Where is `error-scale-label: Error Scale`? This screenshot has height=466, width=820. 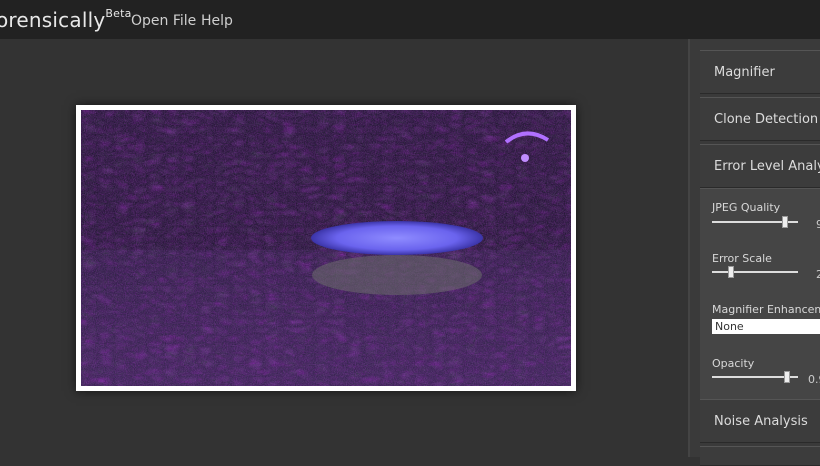
error-scale-label: Error Scale is located at coordinates (742, 258).